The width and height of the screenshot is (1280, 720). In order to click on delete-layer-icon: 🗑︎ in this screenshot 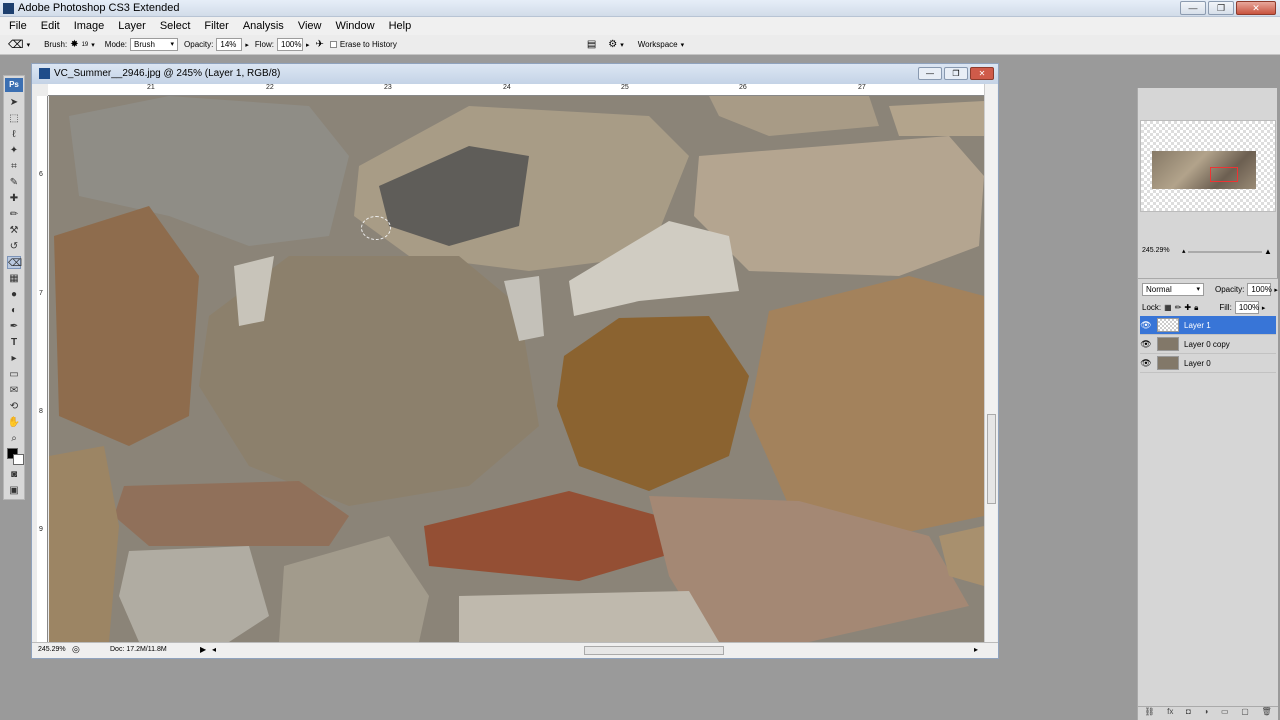, I will do `click(1266, 713)`.